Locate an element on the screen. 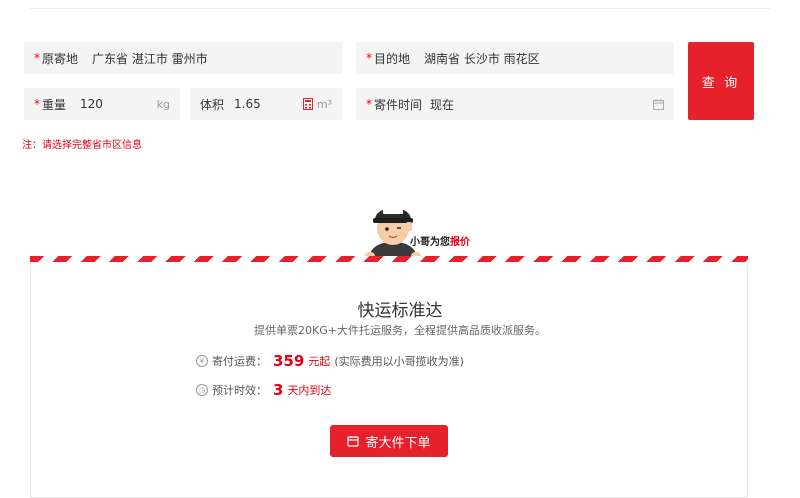  destination-field: * 目的地 湖南省 长沙市 雨花区 is located at coordinates (515, 58).